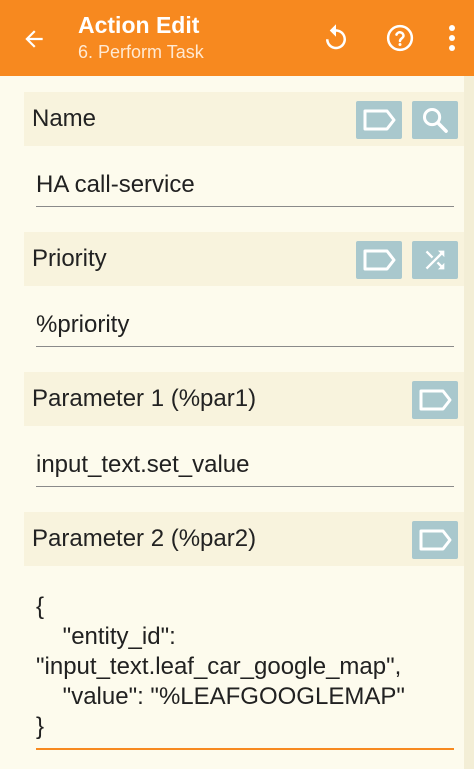  I want to click on search-icon, so click(435, 120).